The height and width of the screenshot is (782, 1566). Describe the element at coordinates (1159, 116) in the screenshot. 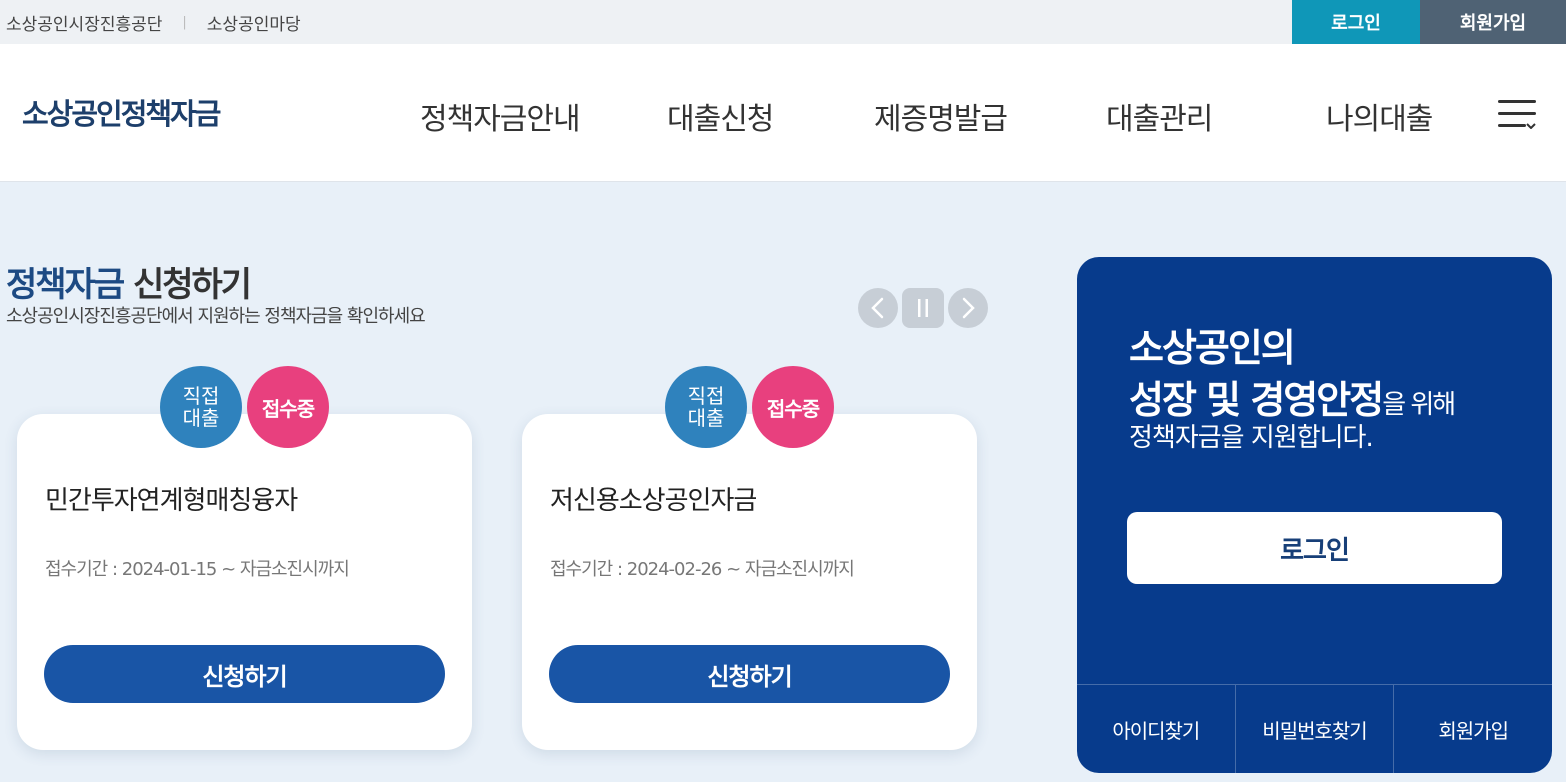

I see `nav-loan-manage: 대출관리` at that location.